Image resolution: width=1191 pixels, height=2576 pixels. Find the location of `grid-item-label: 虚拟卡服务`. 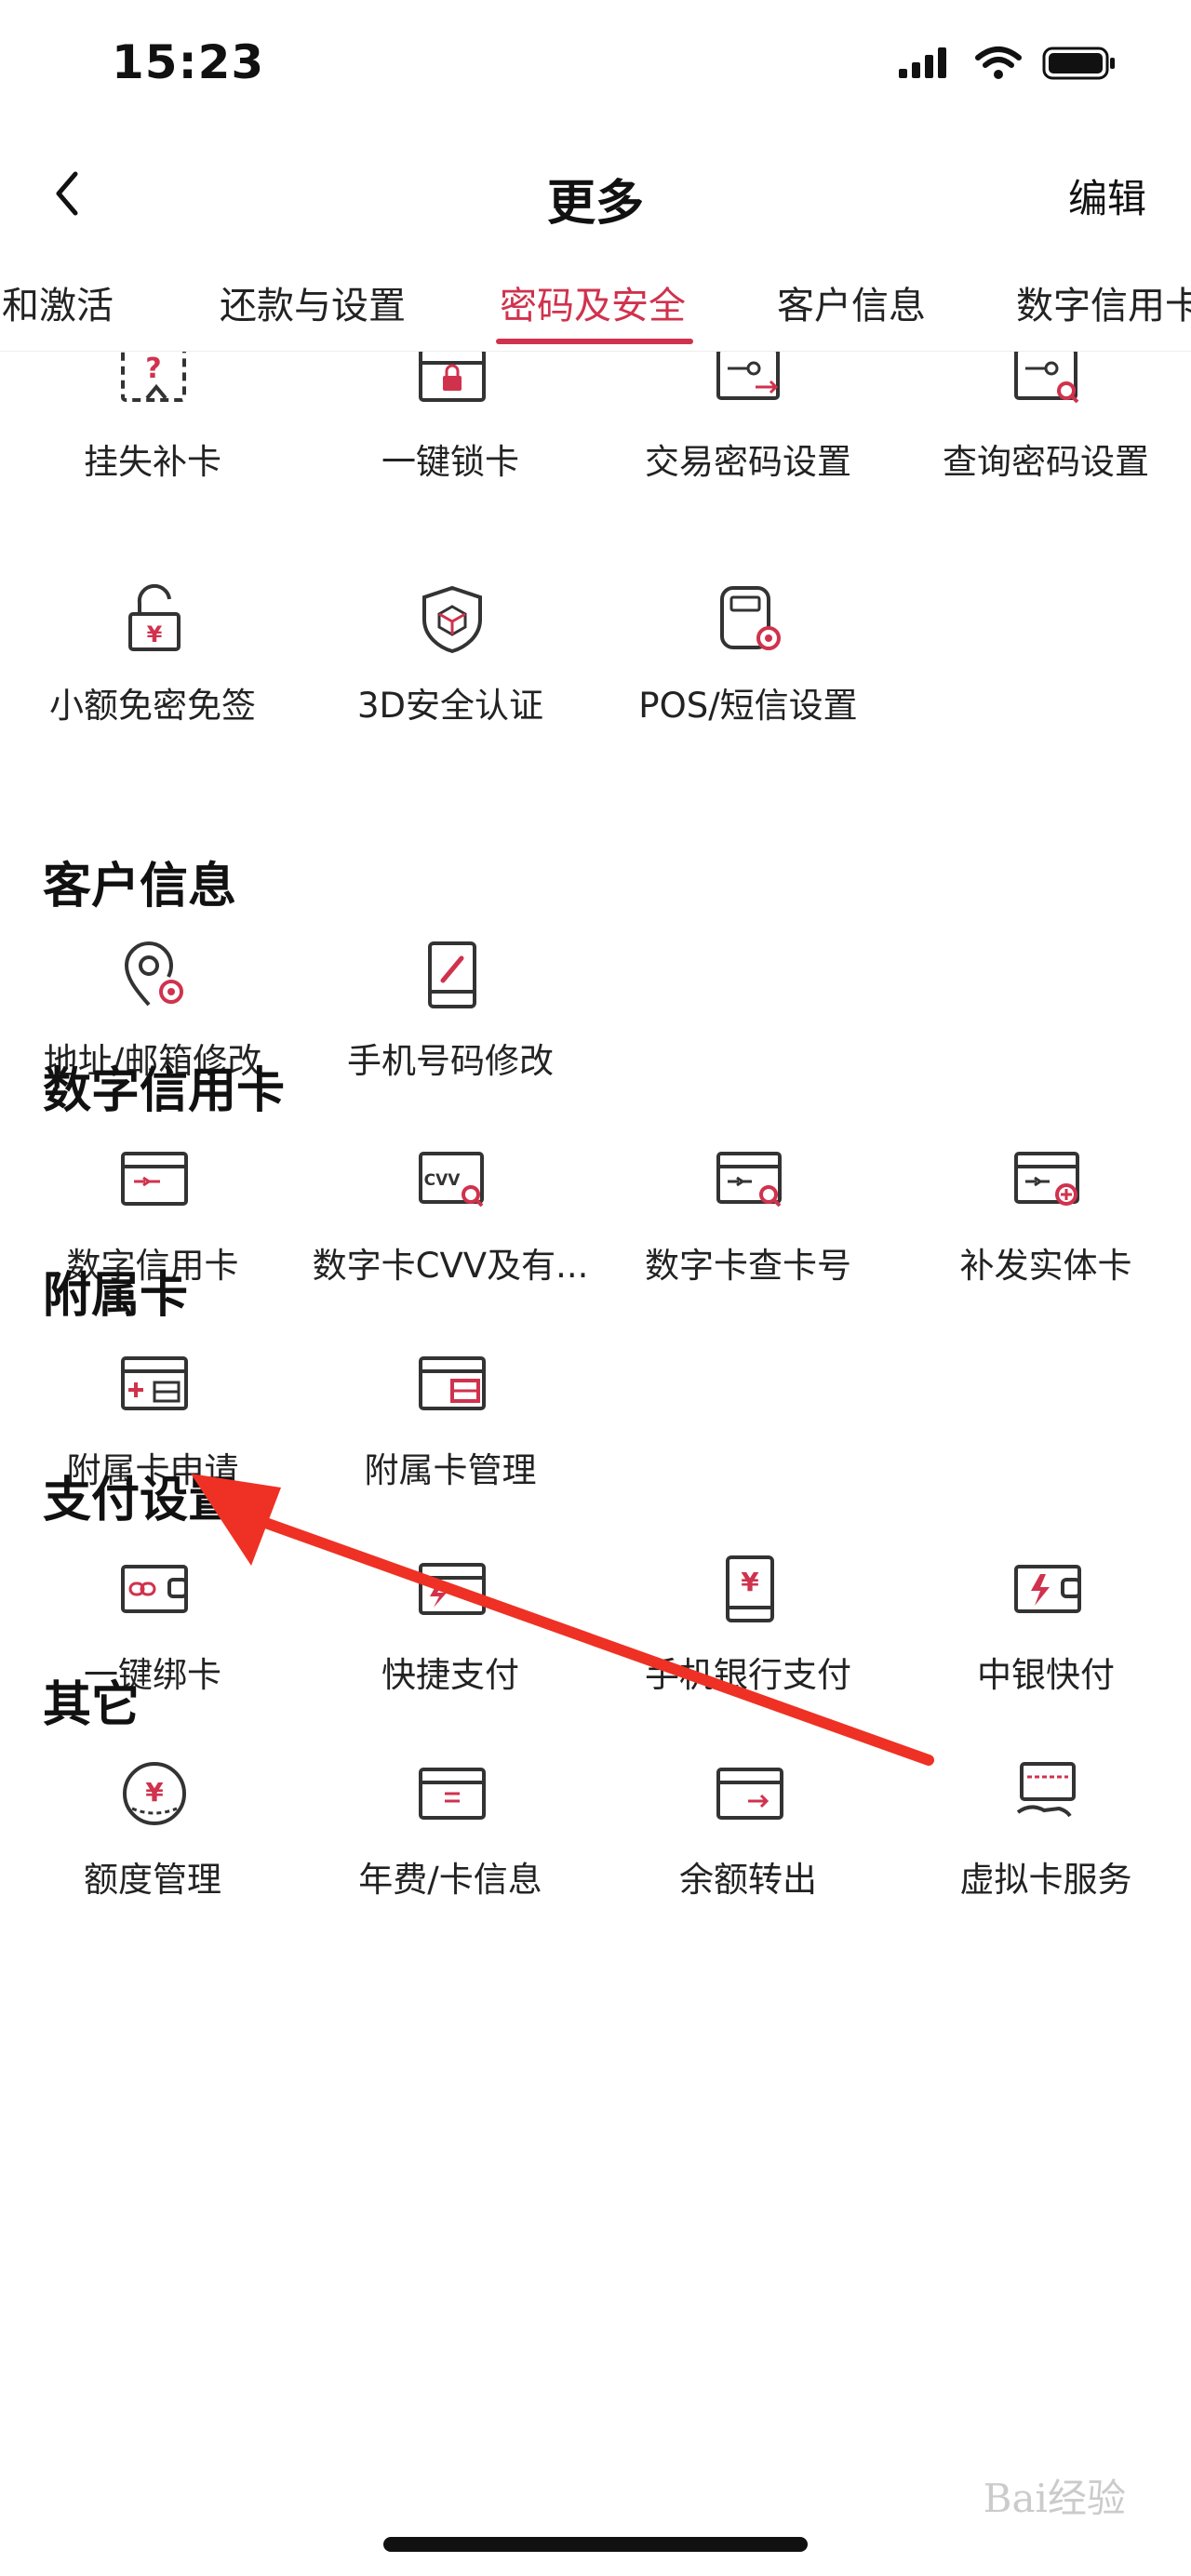

grid-item-label: 虚拟卡服务 is located at coordinates (1045, 1880).